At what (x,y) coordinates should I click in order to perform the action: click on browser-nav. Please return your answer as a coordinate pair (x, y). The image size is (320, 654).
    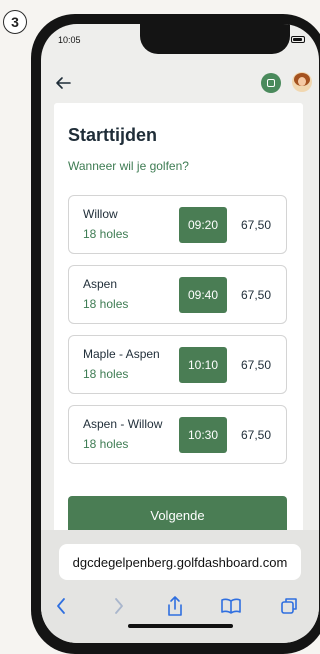
    Looking at the image, I should click on (180, 606).